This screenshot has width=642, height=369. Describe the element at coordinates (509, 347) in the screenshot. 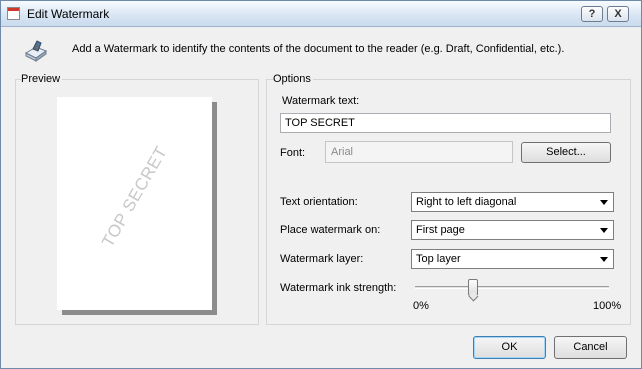

I see `ok-button: OK` at that location.